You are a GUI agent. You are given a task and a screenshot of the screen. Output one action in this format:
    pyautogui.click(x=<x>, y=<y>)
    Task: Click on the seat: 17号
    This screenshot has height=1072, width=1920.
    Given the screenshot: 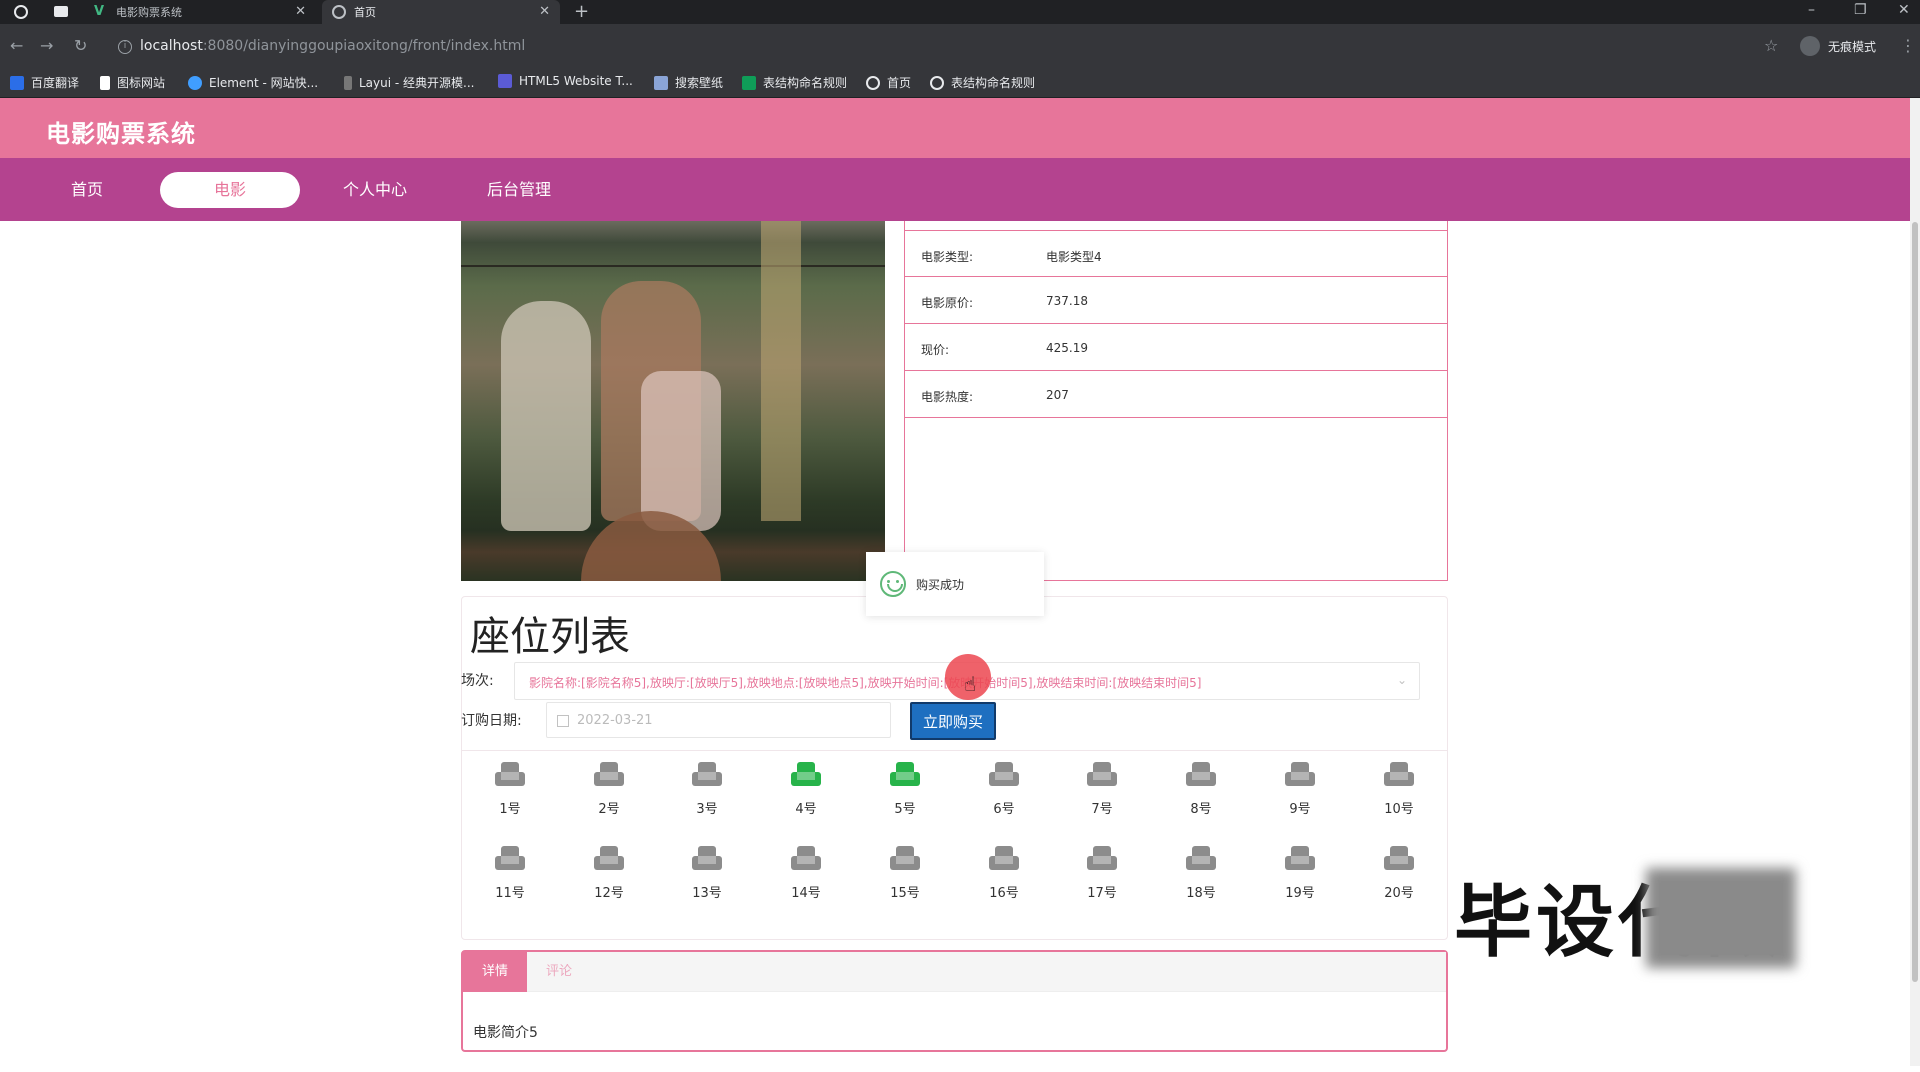 What is the action you would take?
    pyautogui.click(x=1102, y=873)
    